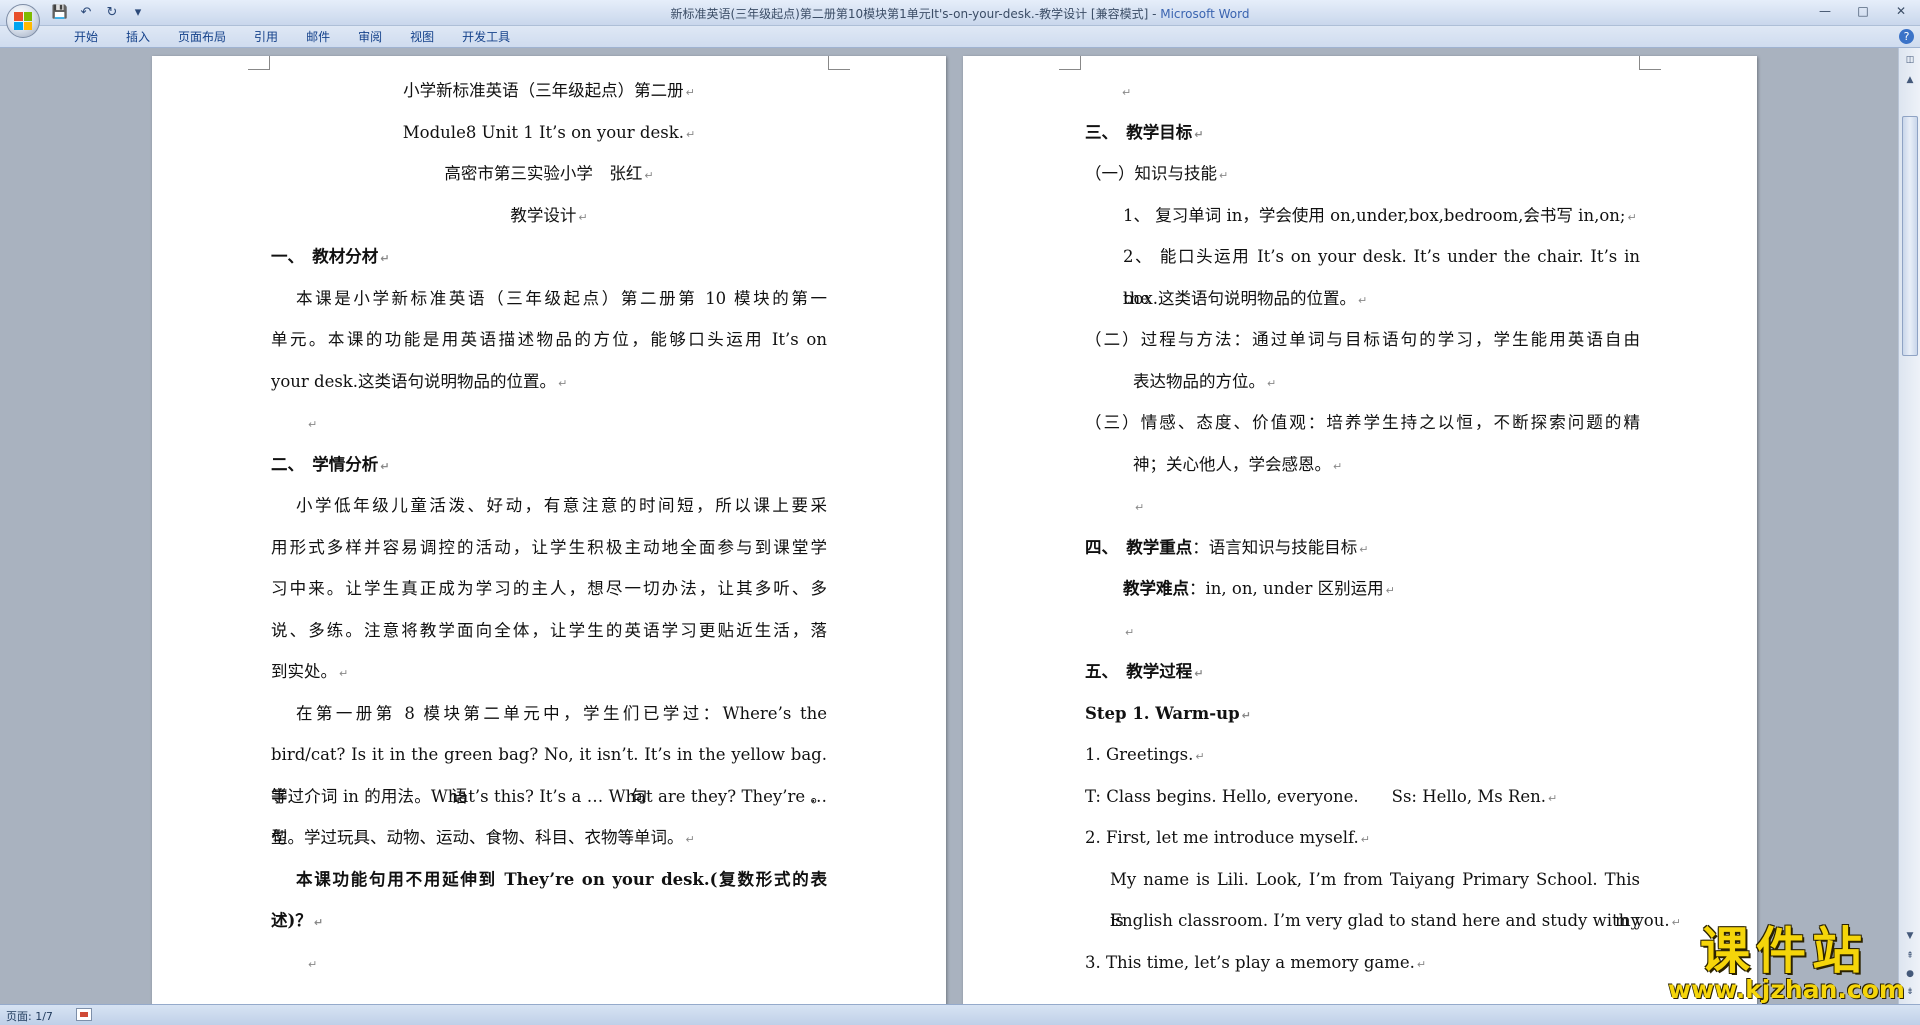 This screenshot has width=1920, height=1025. What do you see at coordinates (419, 381) in the screenshot?
I see `body-line: your desk.这类语句说明物品的位置。 ↵` at bounding box center [419, 381].